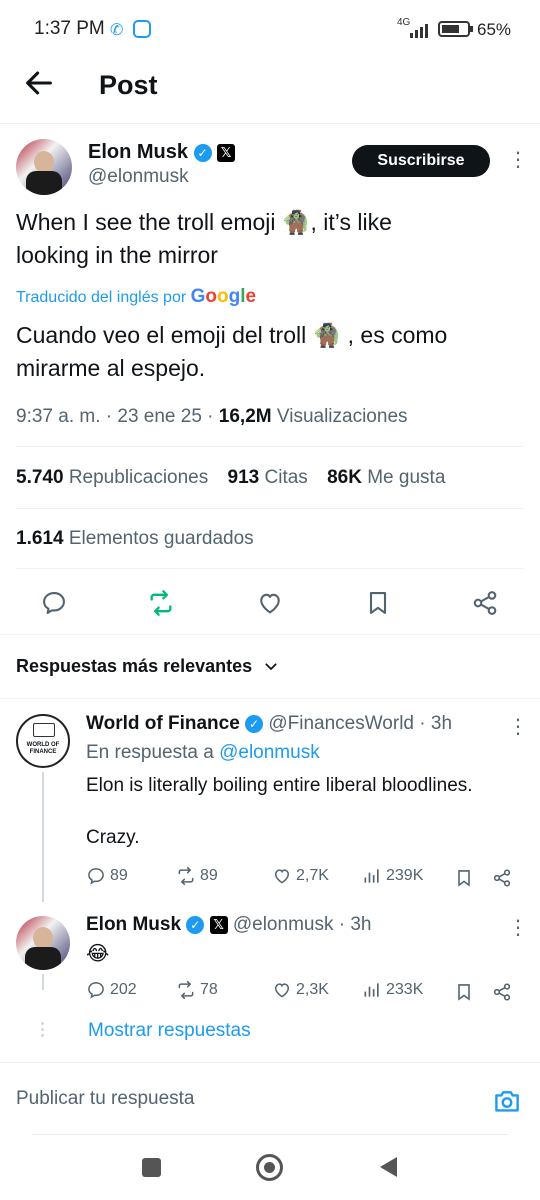  Describe the element at coordinates (134, 666) in the screenshot. I see `replies-sort-label: Respuestas más relevantes` at that location.